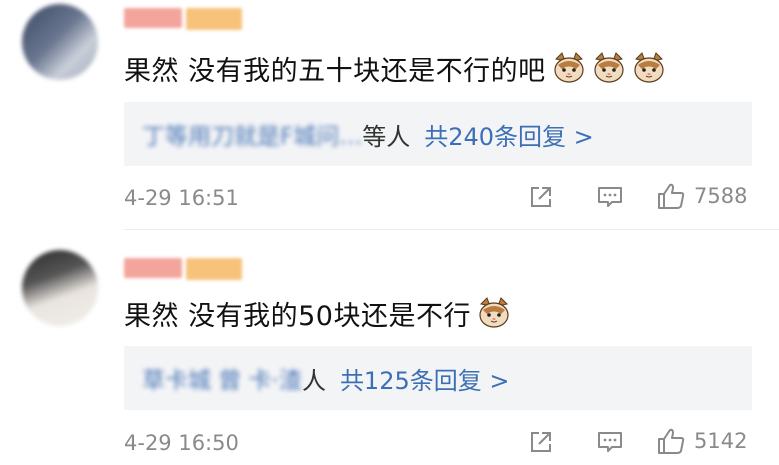 The image size is (779, 465). I want to click on comment-text: 果然 没有我的50块还是不行, so click(317, 313).